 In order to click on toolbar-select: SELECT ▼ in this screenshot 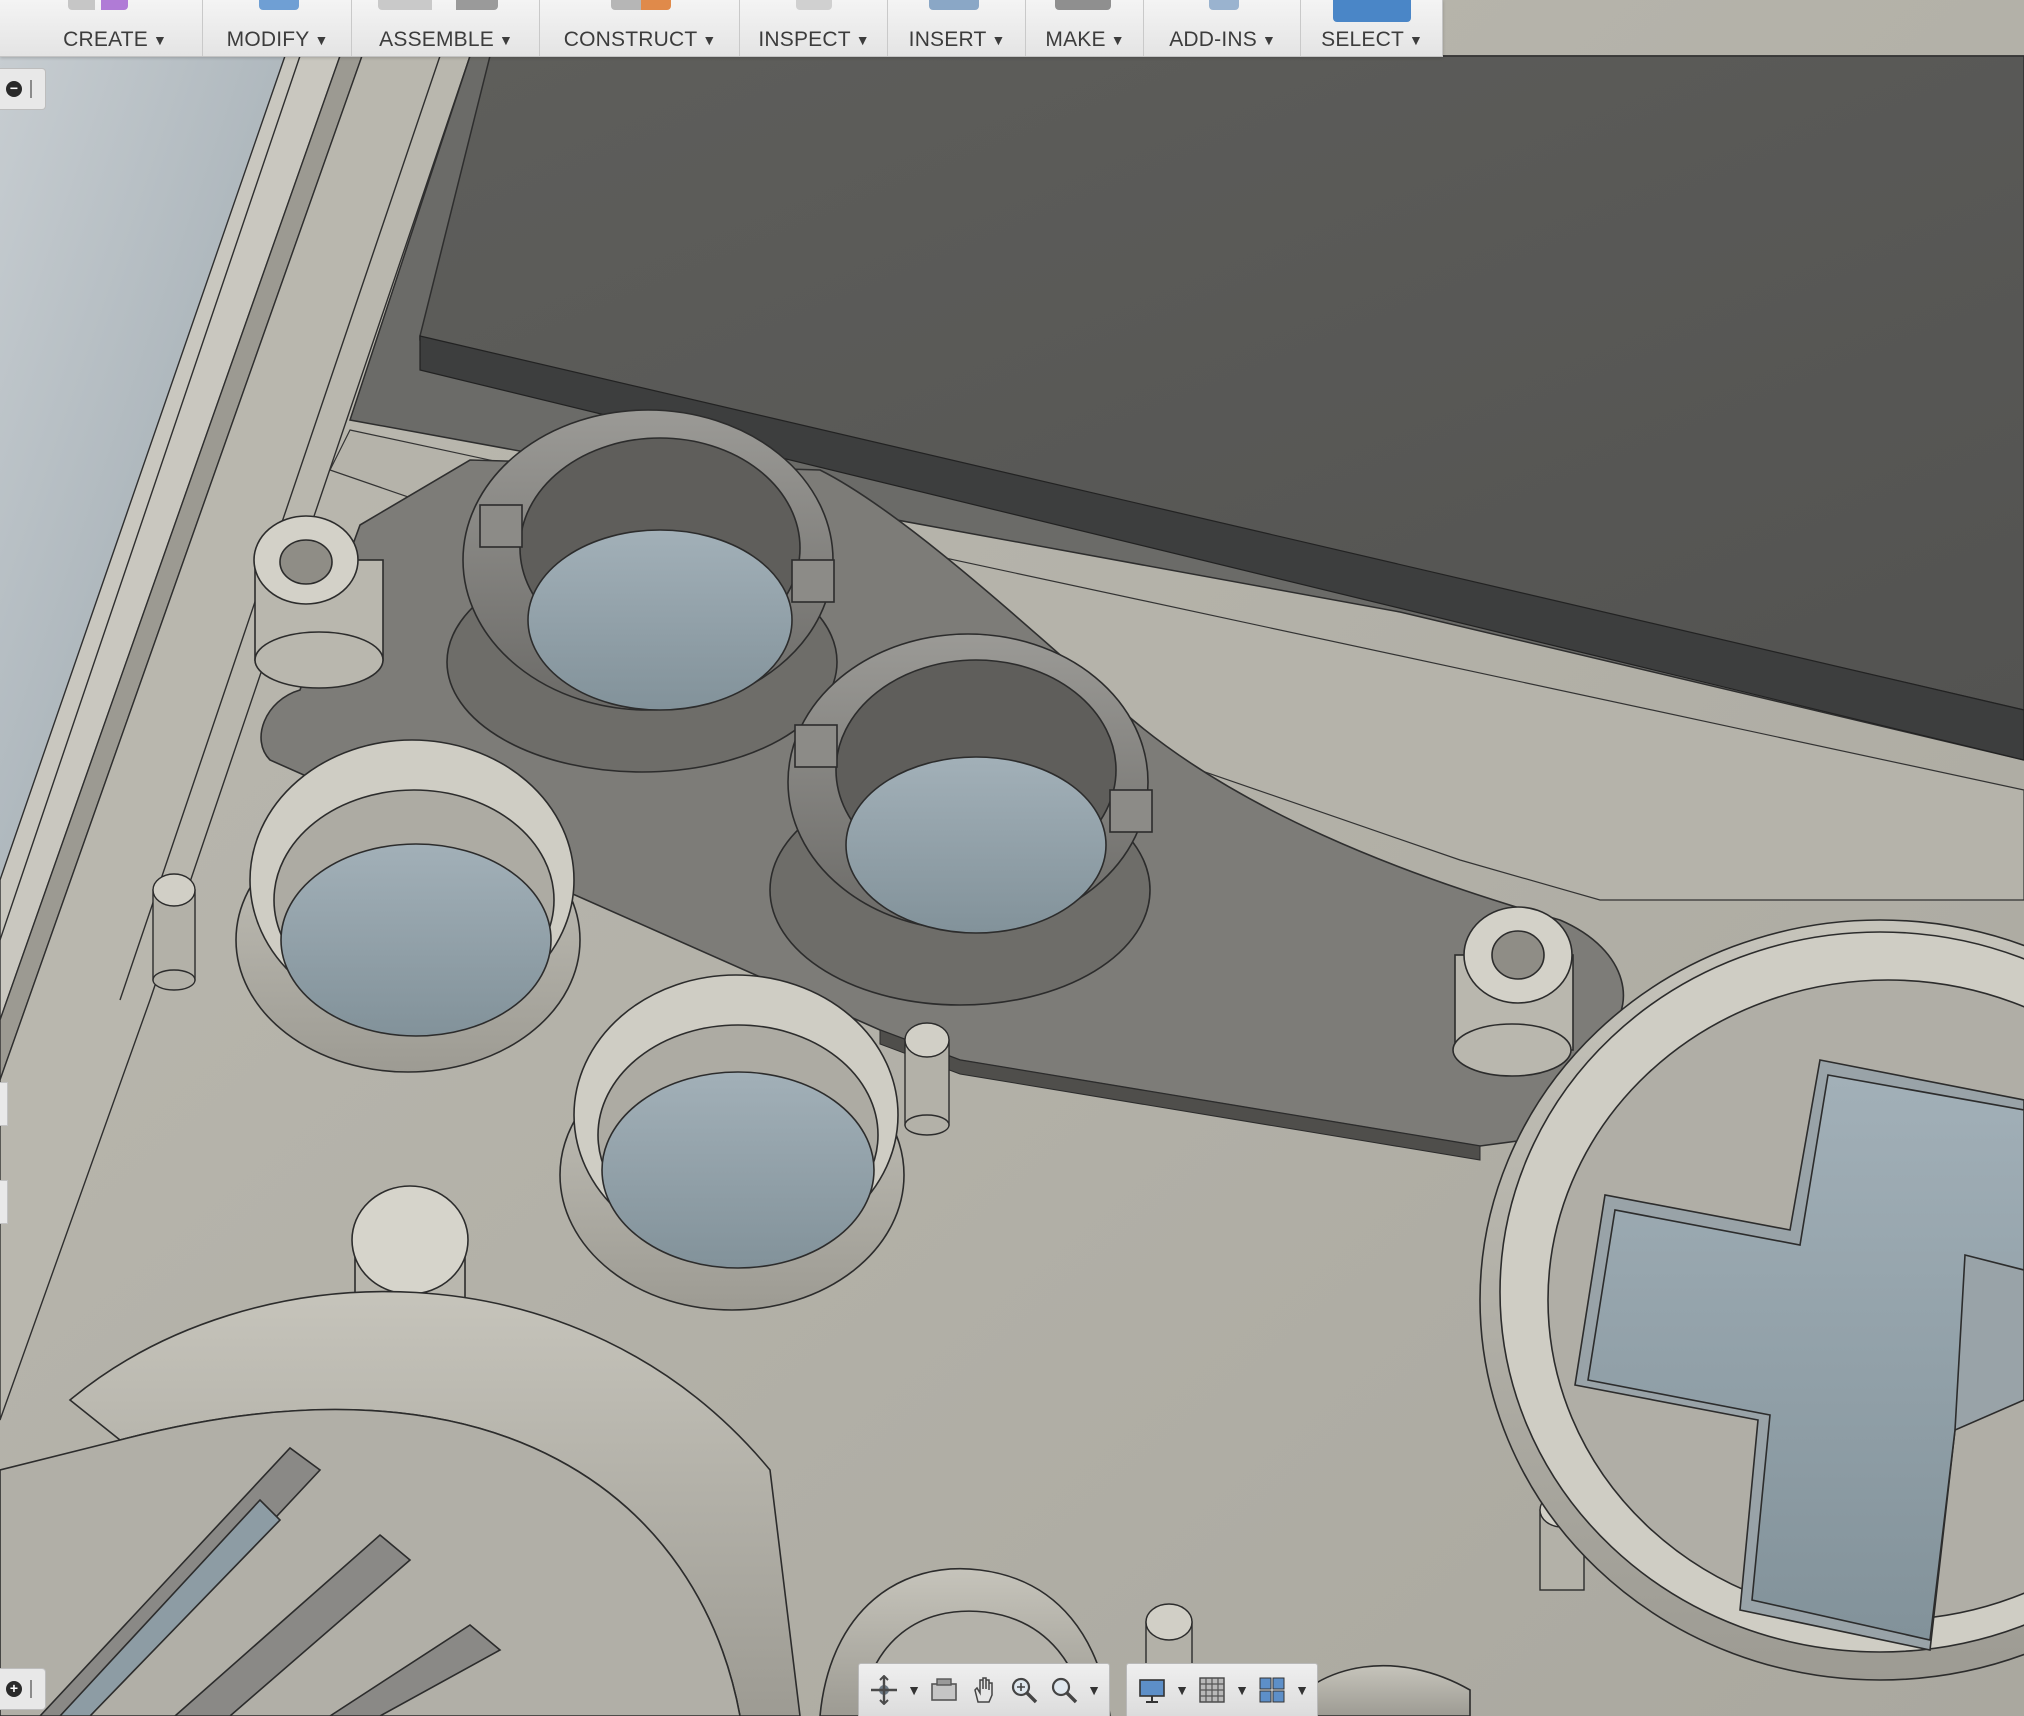, I will do `click(1372, 28)`.